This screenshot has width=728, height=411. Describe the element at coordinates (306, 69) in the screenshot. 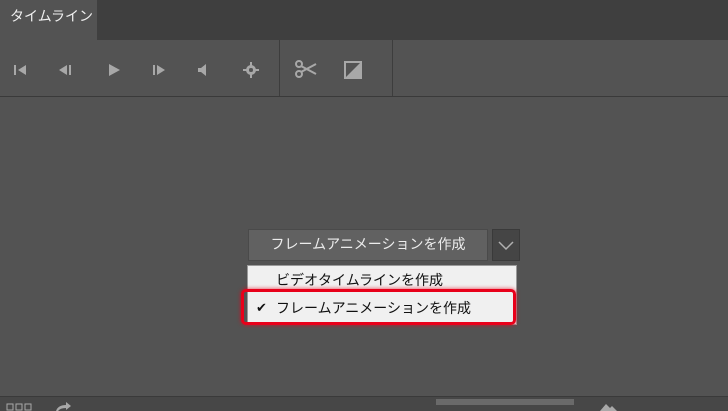

I see `scissors-icon` at that location.